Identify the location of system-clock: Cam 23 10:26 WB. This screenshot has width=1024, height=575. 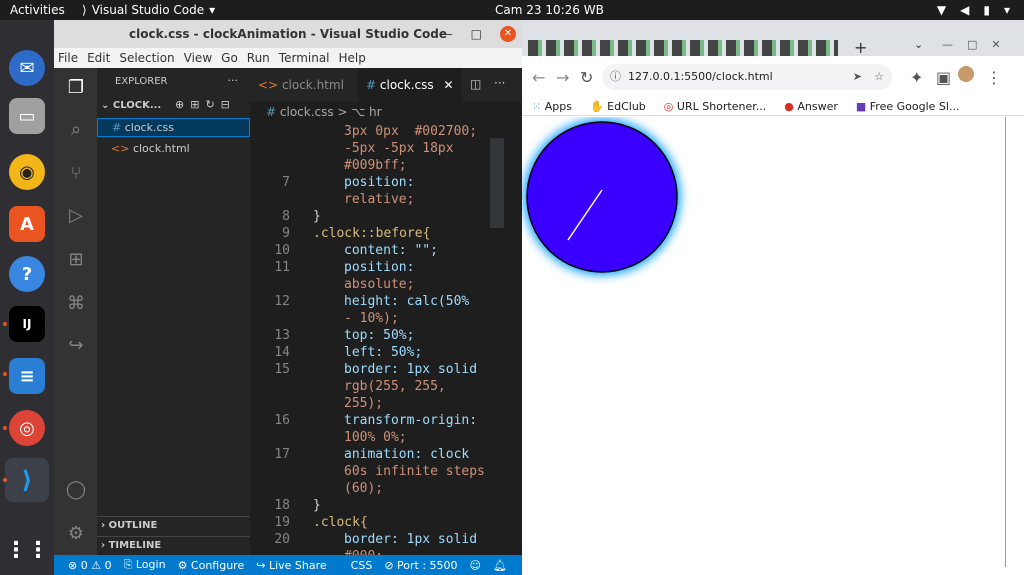
(549, 10).